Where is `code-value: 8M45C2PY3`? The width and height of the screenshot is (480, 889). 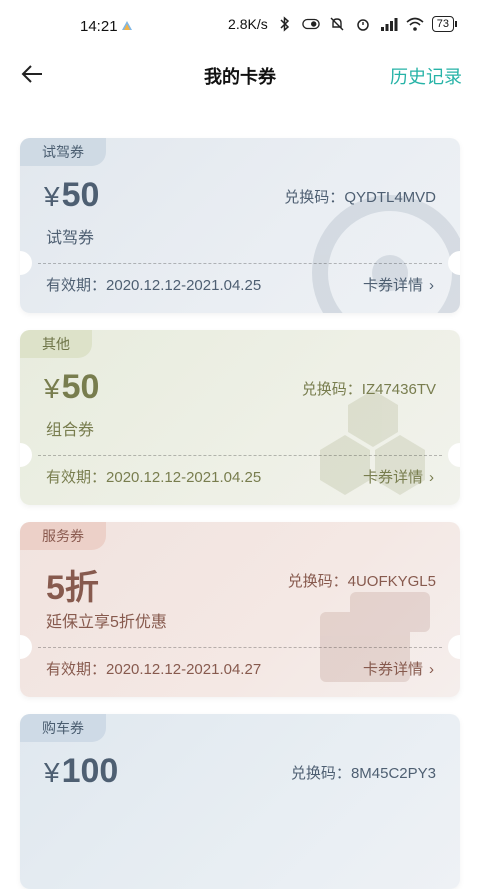 code-value: 8M45C2PY3 is located at coordinates (393, 773).